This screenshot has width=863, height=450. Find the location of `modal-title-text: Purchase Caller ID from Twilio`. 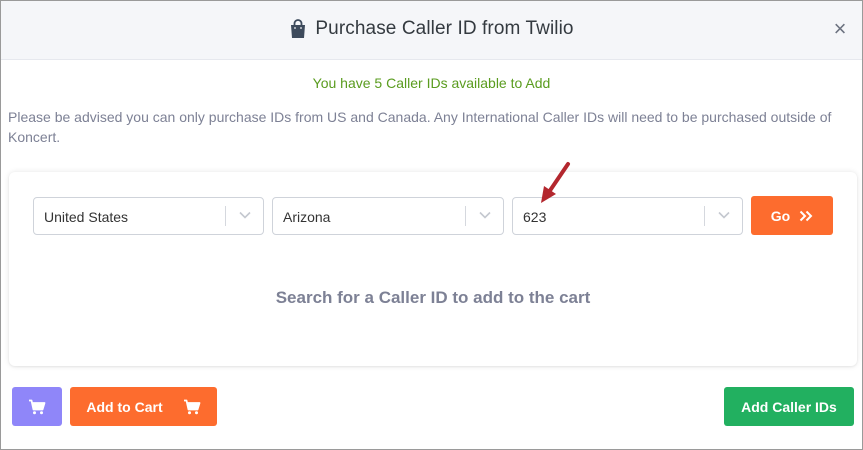

modal-title-text: Purchase Caller ID from Twilio is located at coordinates (444, 28).